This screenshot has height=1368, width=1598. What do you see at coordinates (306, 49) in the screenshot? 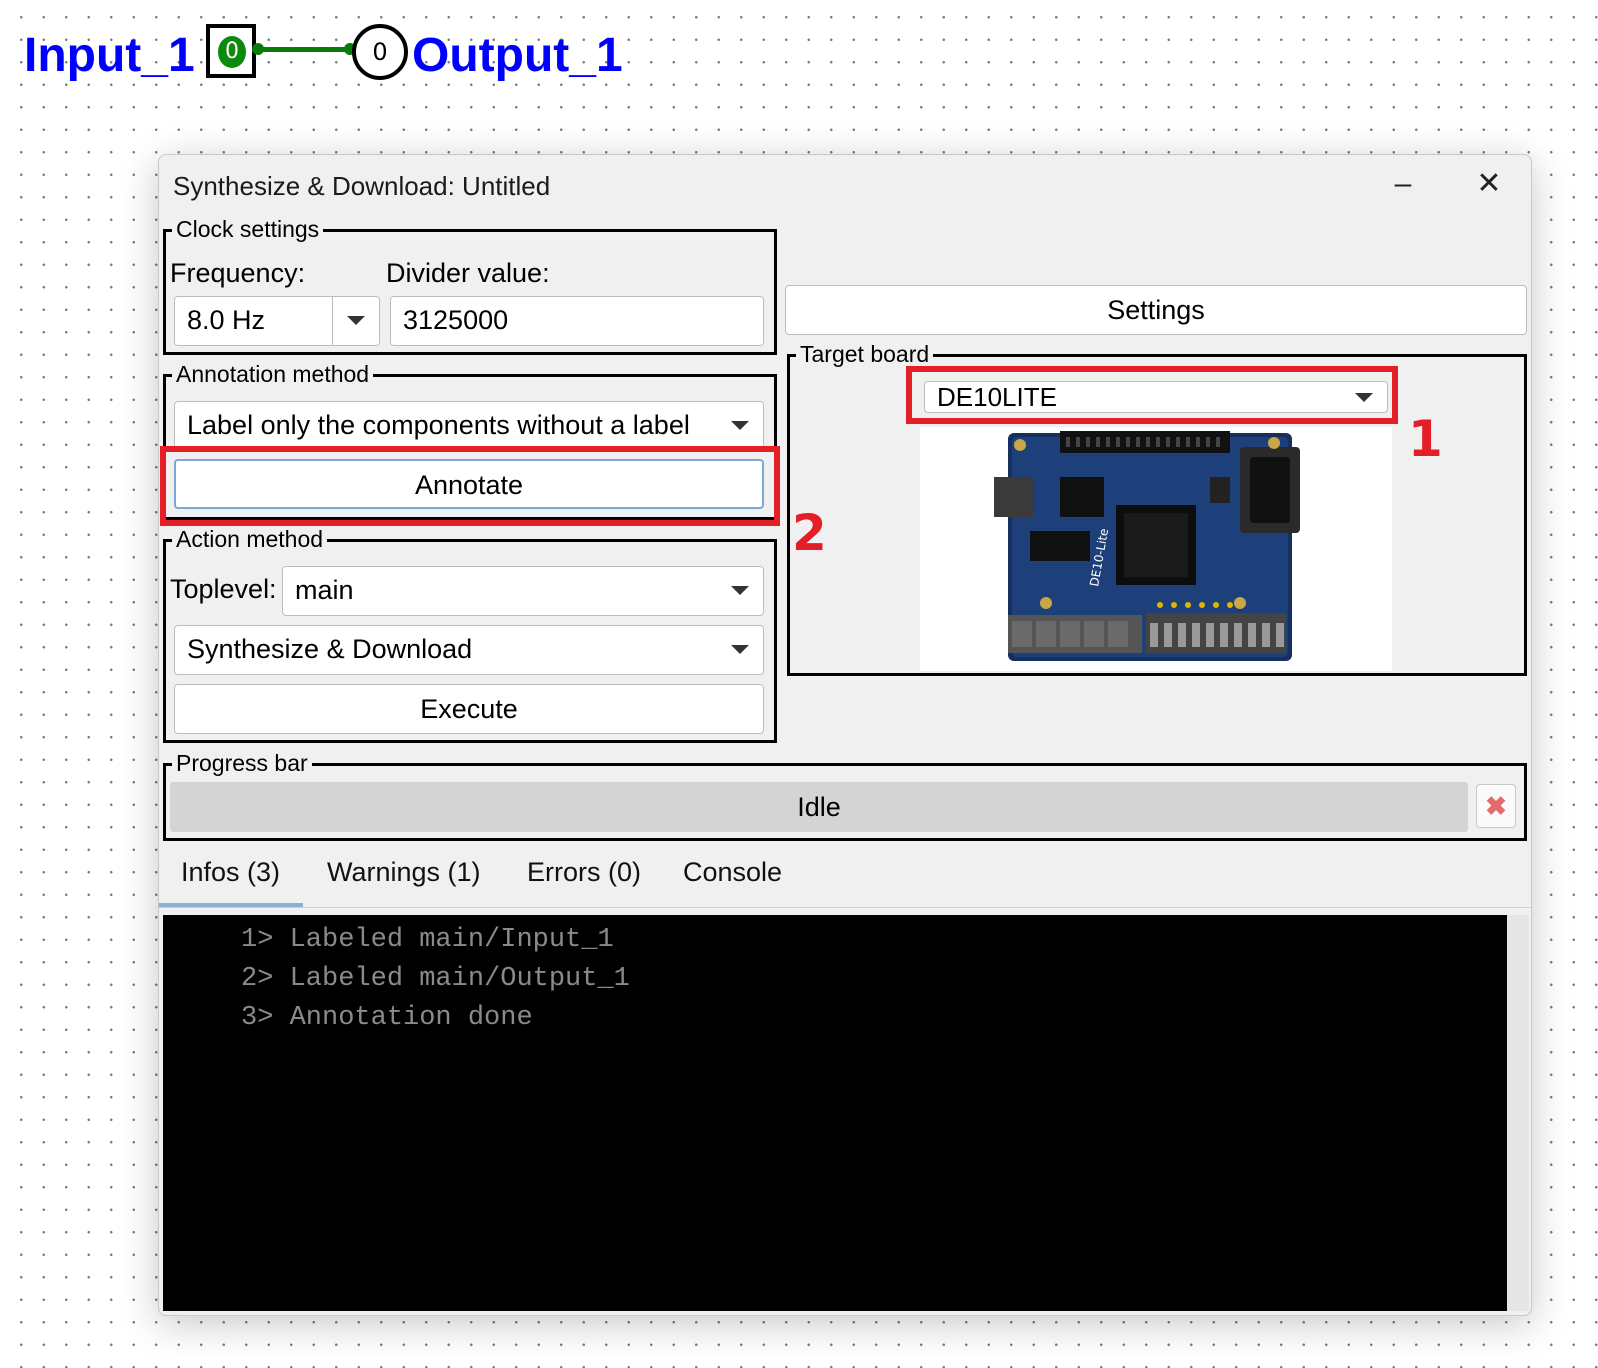
I see `wire` at bounding box center [306, 49].